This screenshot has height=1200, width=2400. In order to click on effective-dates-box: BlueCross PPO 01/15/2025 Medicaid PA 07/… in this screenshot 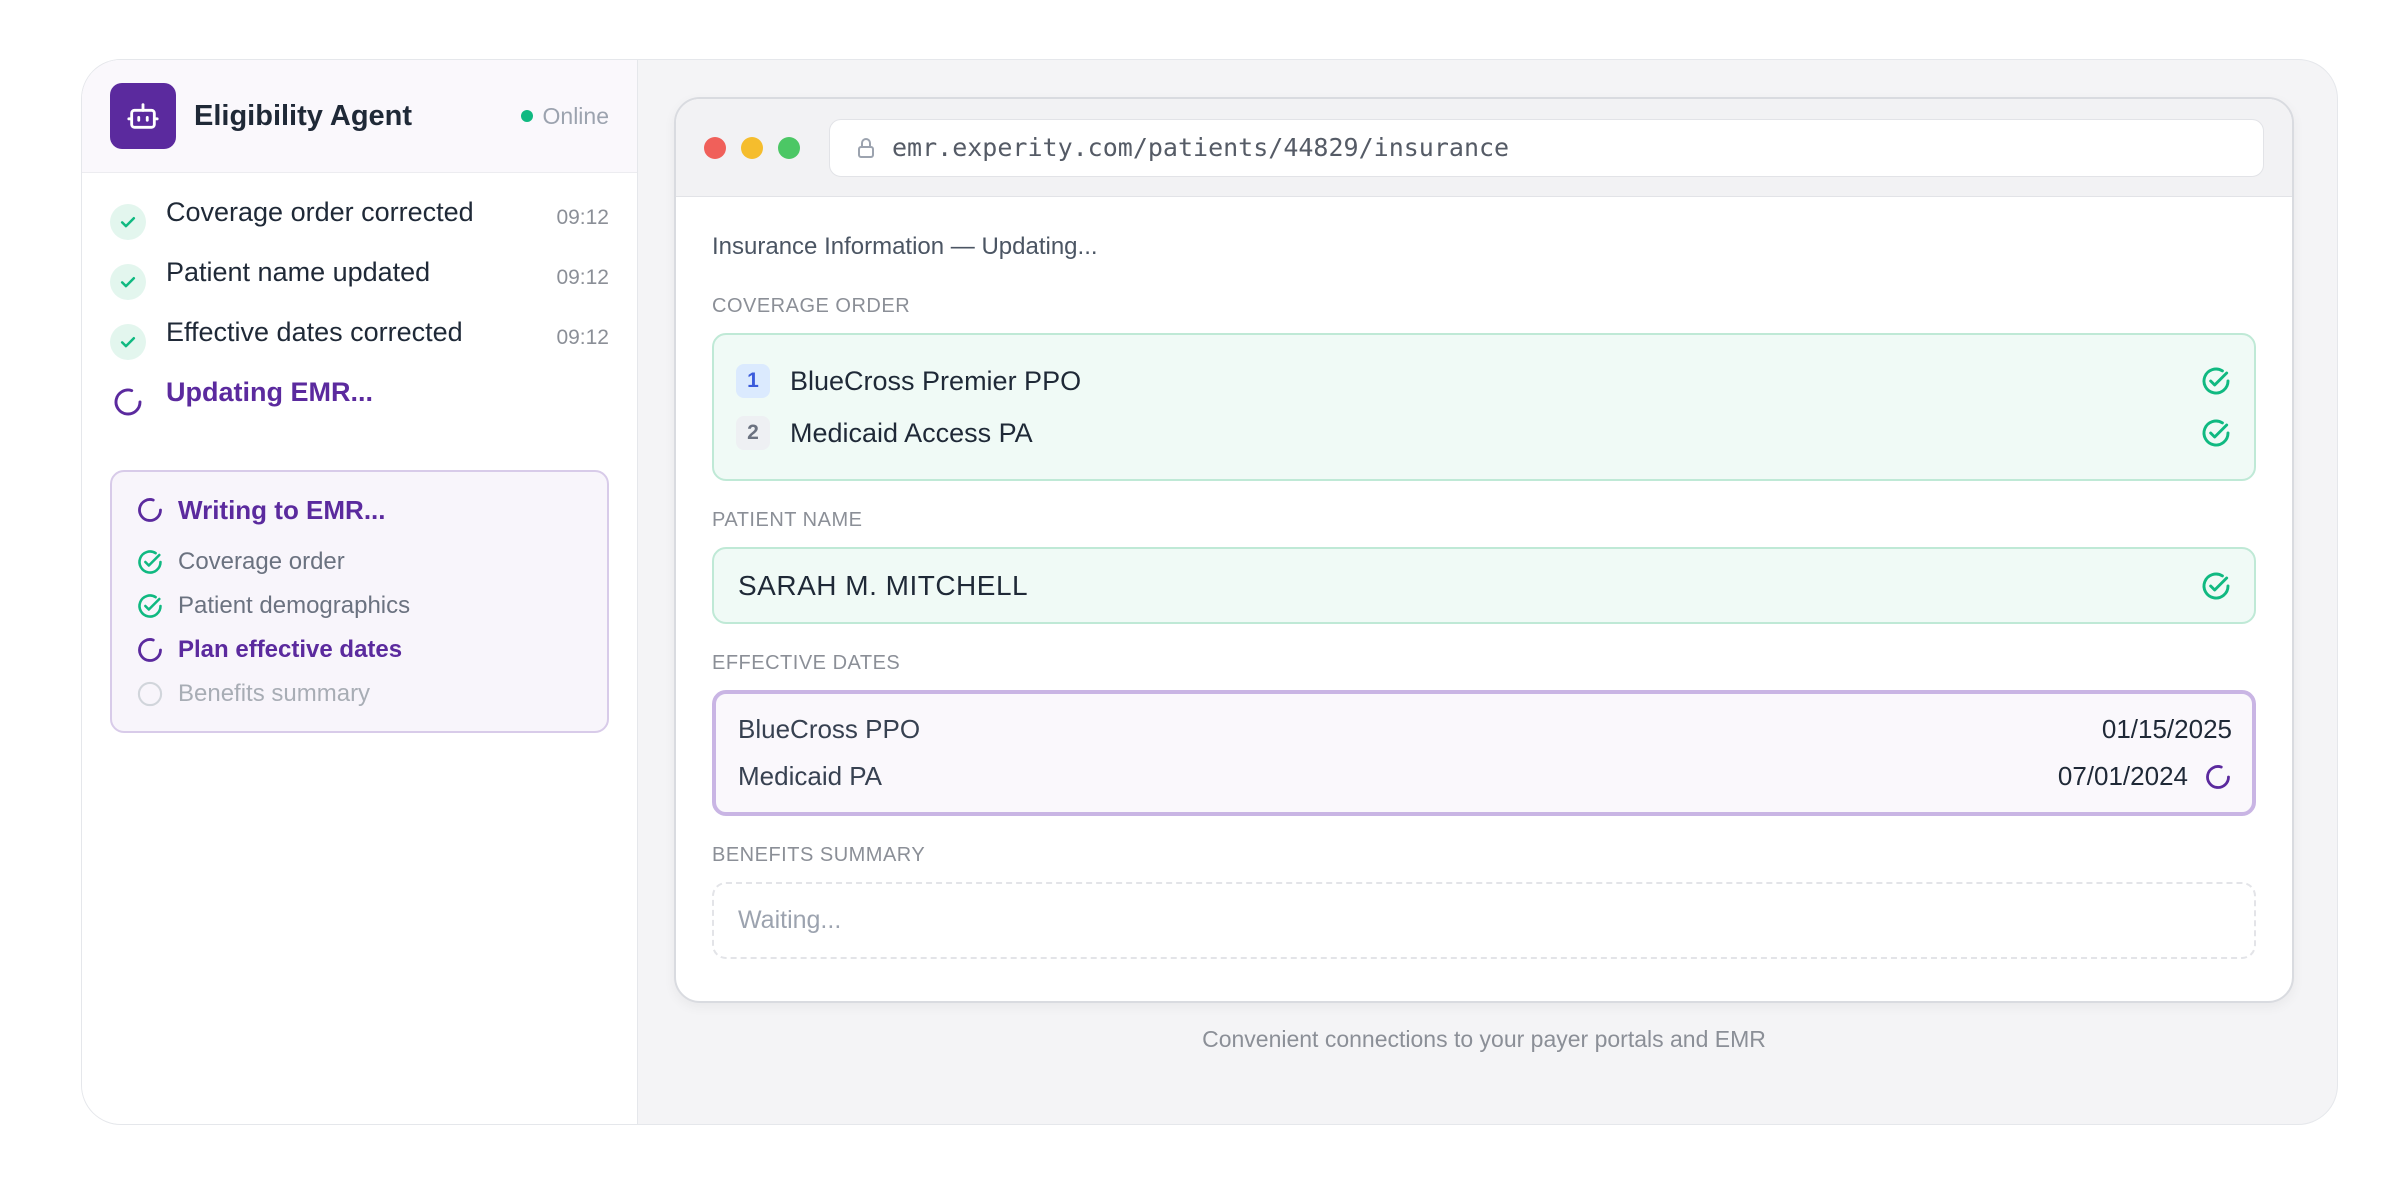, I will do `click(1484, 753)`.